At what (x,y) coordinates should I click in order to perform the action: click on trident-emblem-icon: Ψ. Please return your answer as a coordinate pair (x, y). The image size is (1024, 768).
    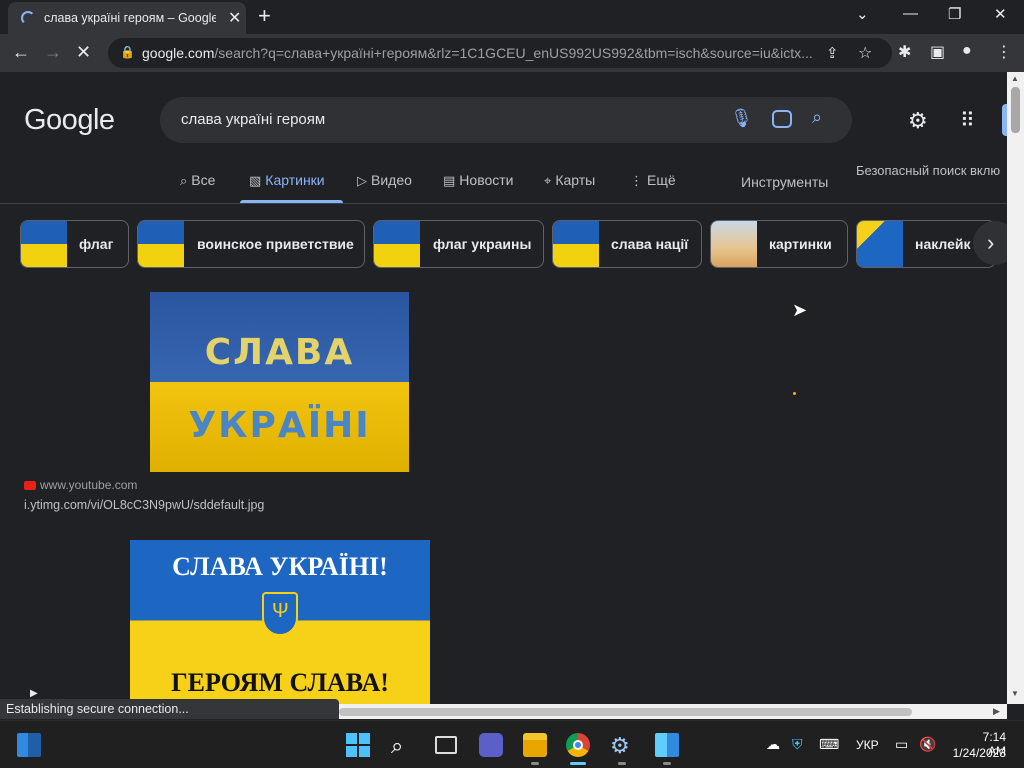
    Looking at the image, I should click on (280, 614).